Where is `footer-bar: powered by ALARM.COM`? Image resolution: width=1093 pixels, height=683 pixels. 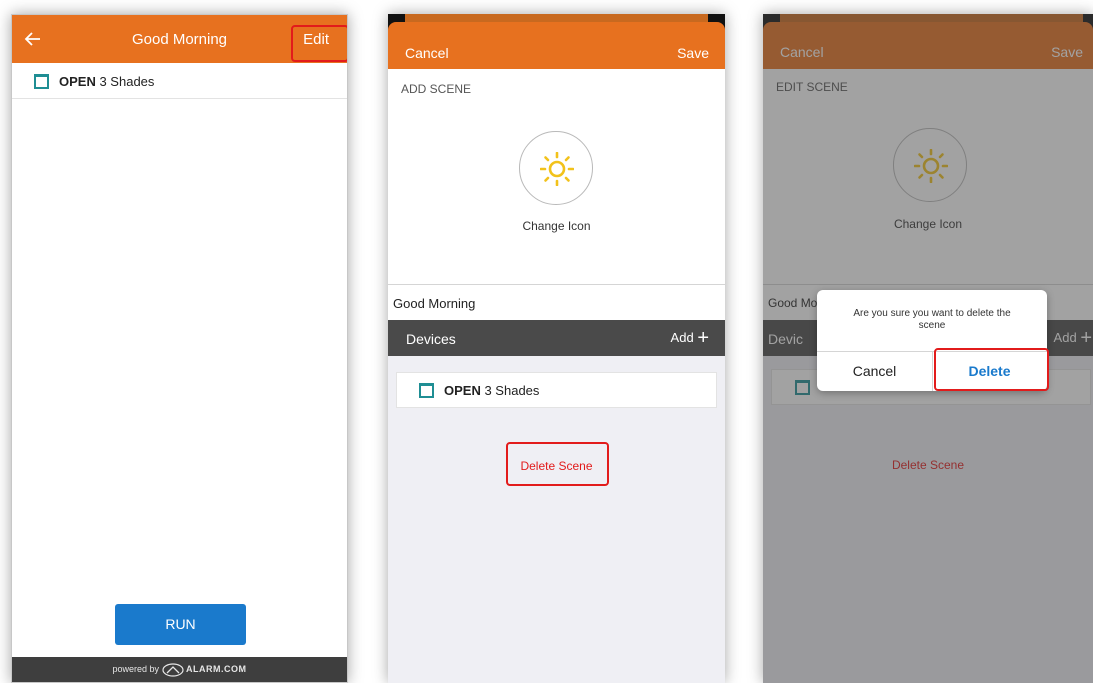 footer-bar: powered by ALARM.COM is located at coordinates (179, 669).